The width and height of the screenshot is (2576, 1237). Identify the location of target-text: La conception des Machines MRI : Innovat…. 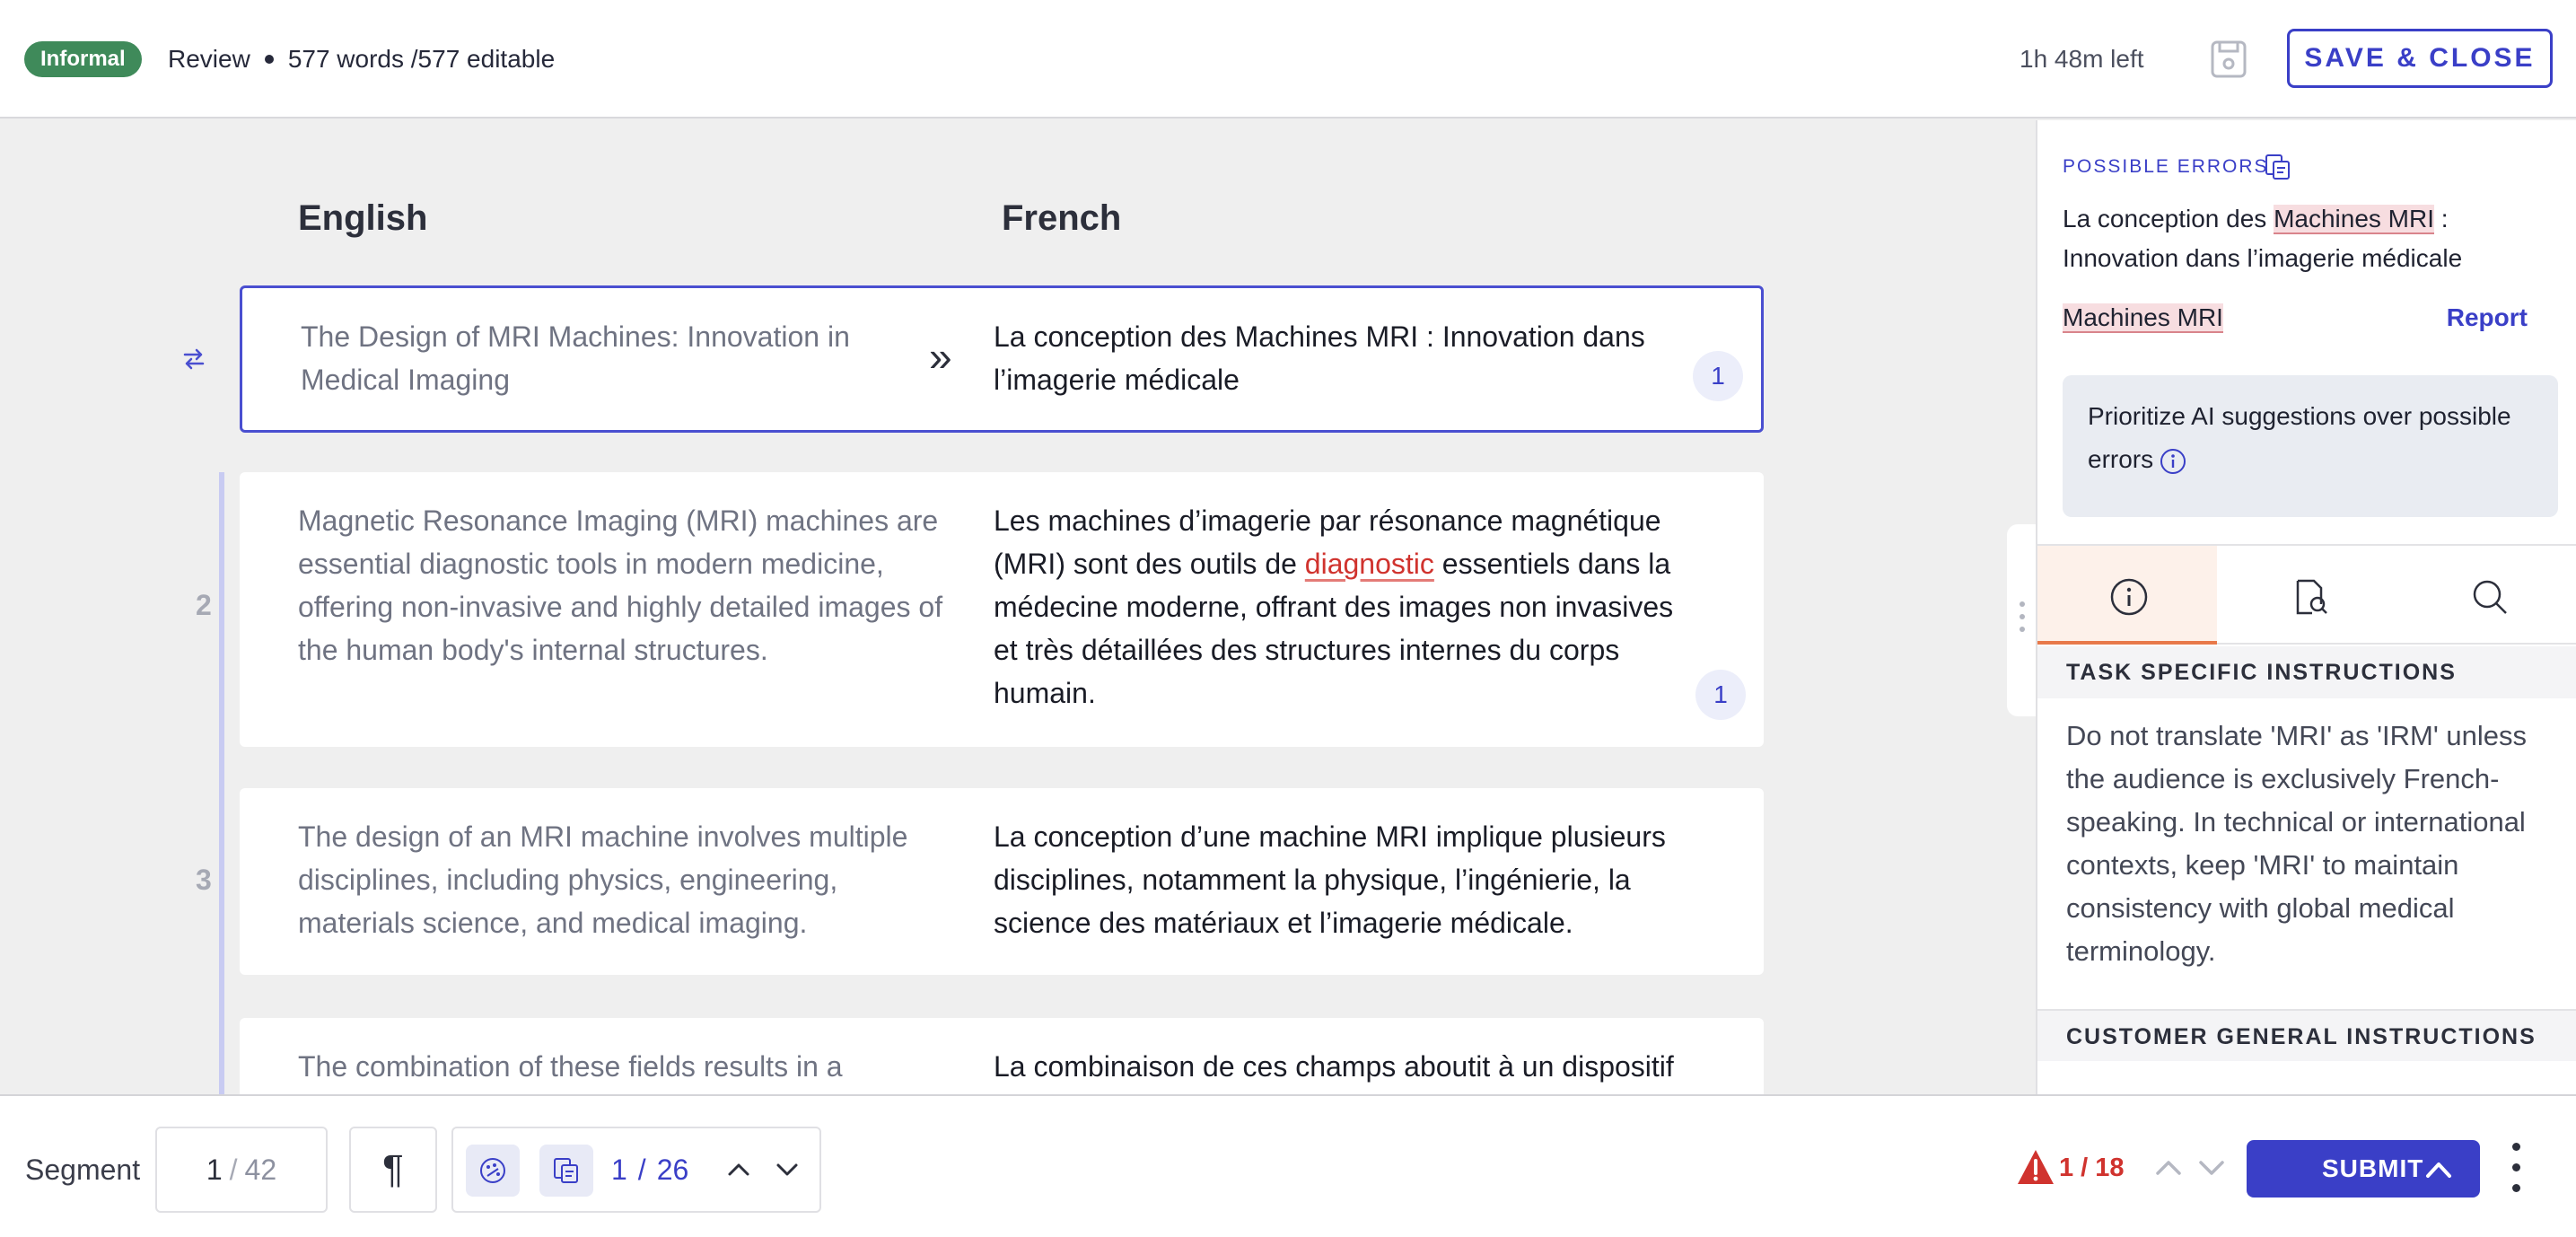
(1348, 358).